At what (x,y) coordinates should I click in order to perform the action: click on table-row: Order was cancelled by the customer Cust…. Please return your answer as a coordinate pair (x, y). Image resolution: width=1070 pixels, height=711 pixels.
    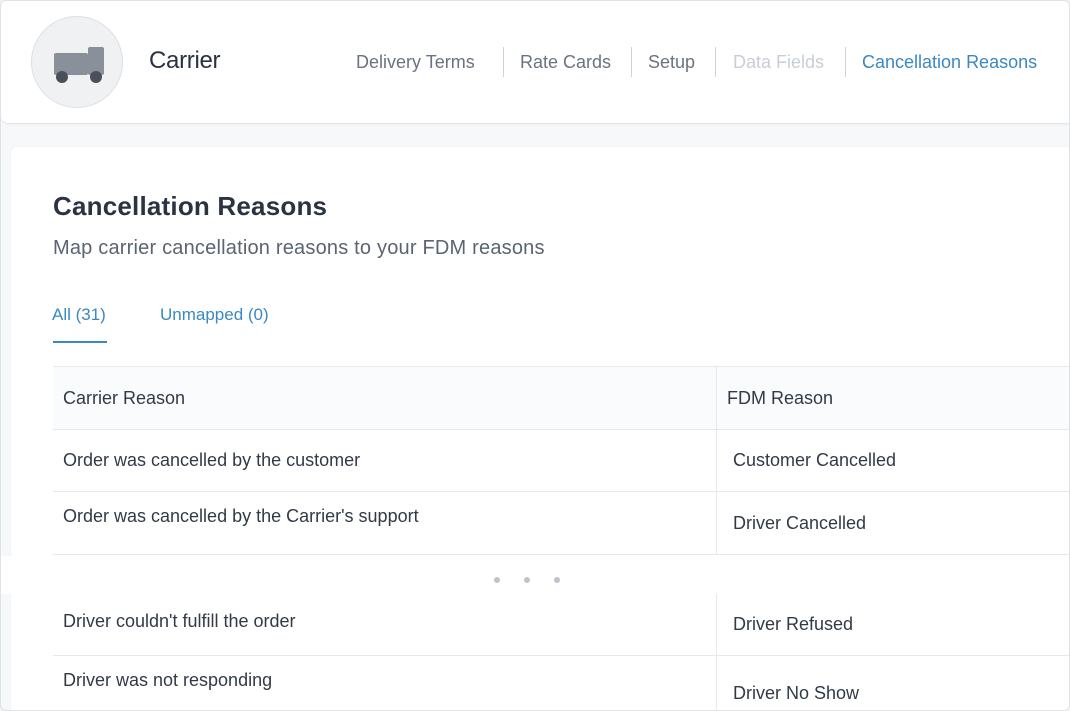
    Looking at the image, I should click on (561, 460).